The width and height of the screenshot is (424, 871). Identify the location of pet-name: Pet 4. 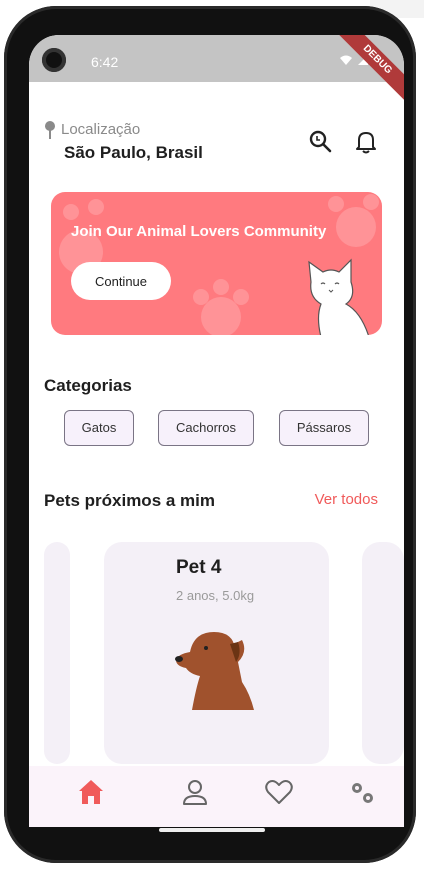
(199, 567).